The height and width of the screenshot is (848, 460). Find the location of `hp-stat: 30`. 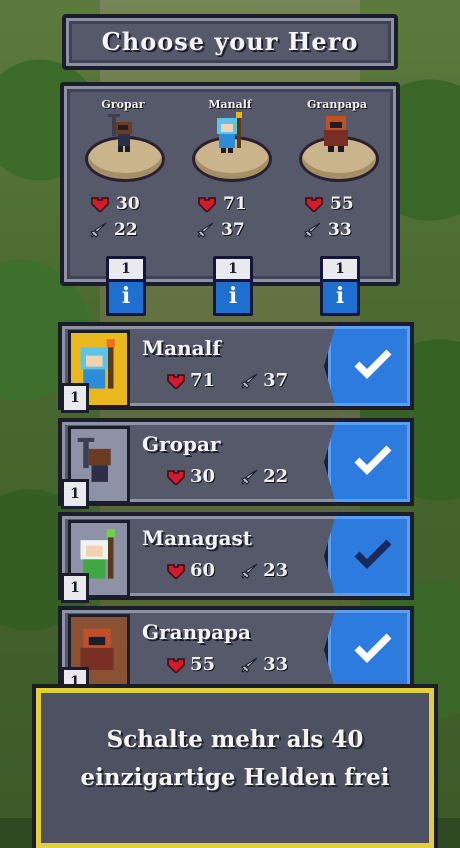

hp-stat: 30 is located at coordinates (115, 204).